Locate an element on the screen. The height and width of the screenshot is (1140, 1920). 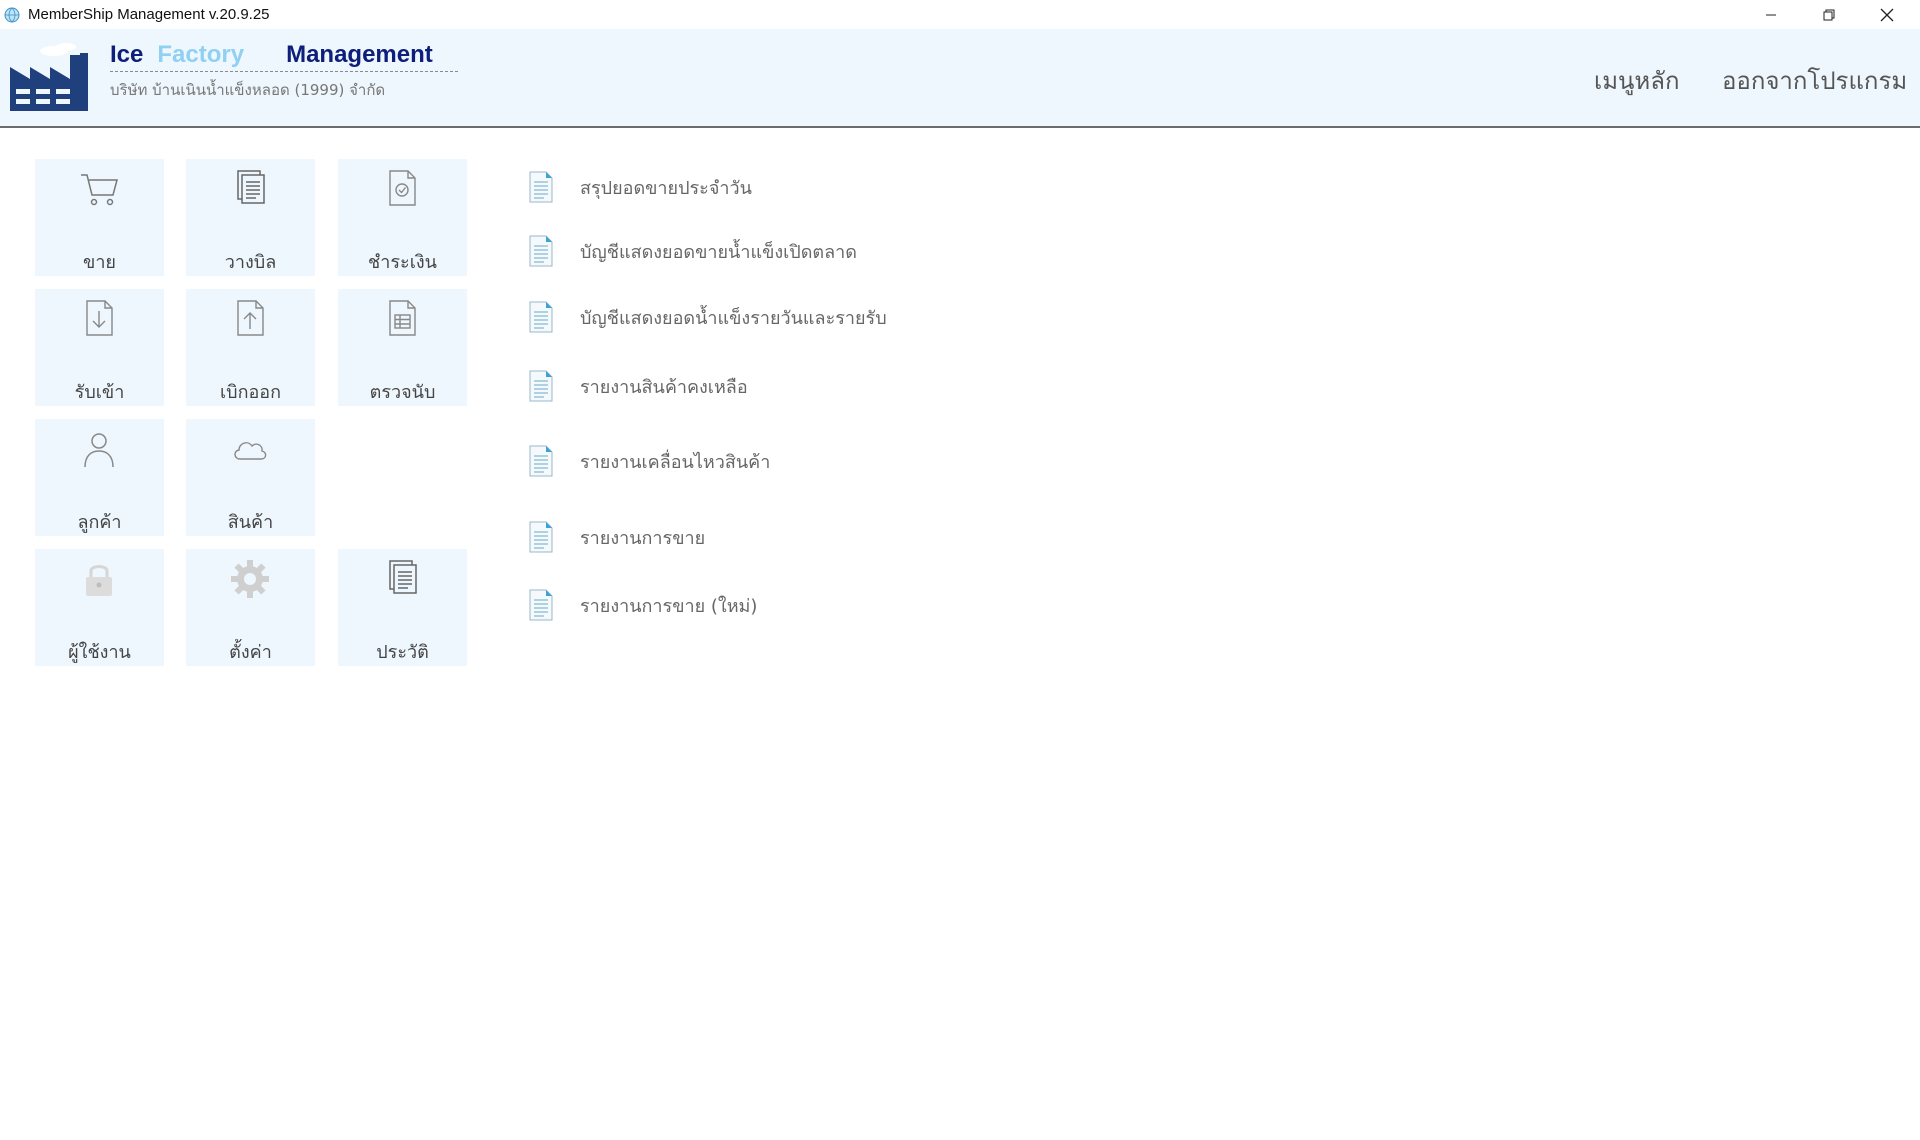
cloud-icon is located at coordinates (250, 451).